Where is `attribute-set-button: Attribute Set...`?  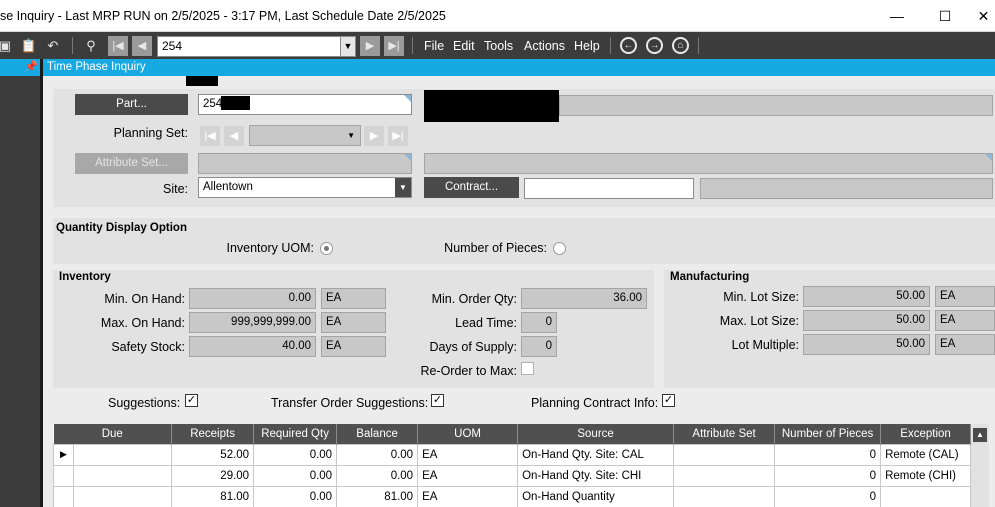
attribute-set-button: Attribute Set... is located at coordinates (131, 163).